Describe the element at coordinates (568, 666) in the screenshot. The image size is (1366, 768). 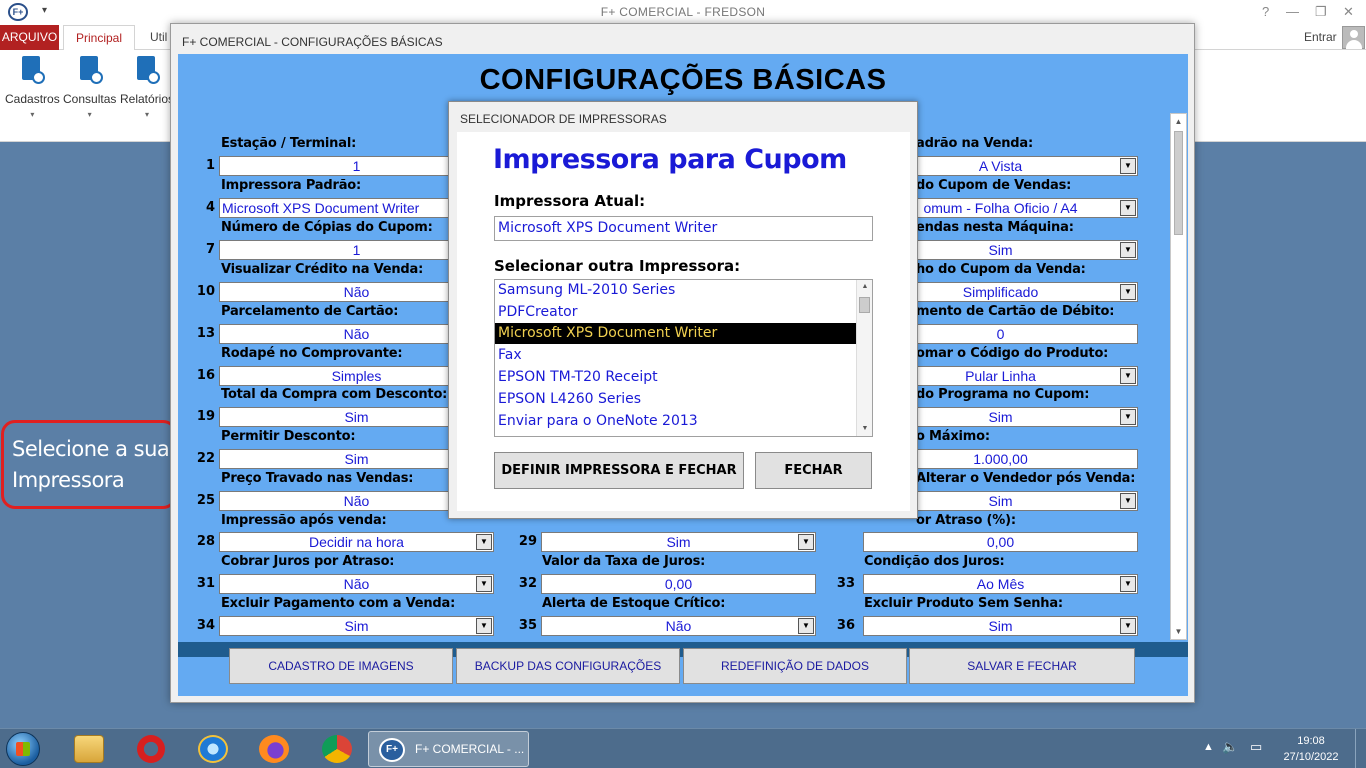
I see `backup-button: BACKUP DAS CONFIGURAÇÕES` at that location.